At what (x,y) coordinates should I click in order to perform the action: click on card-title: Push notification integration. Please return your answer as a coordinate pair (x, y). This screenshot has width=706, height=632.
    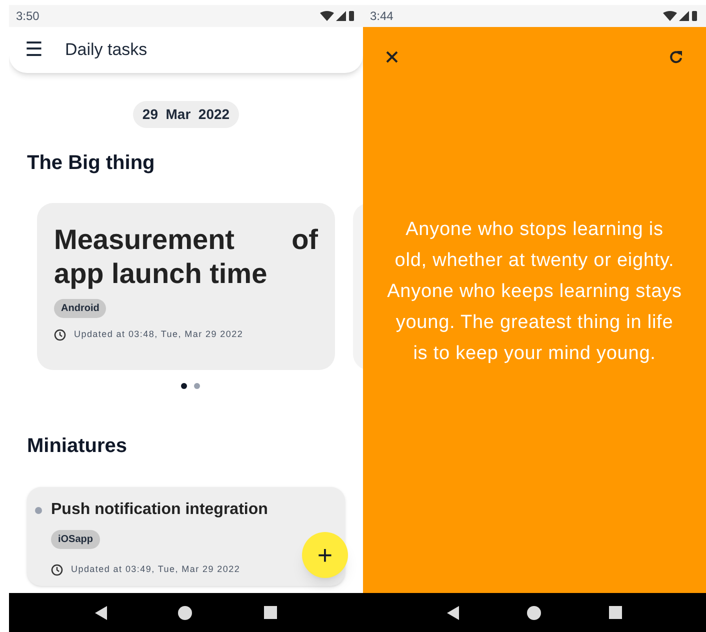
    Looking at the image, I should click on (159, 510).